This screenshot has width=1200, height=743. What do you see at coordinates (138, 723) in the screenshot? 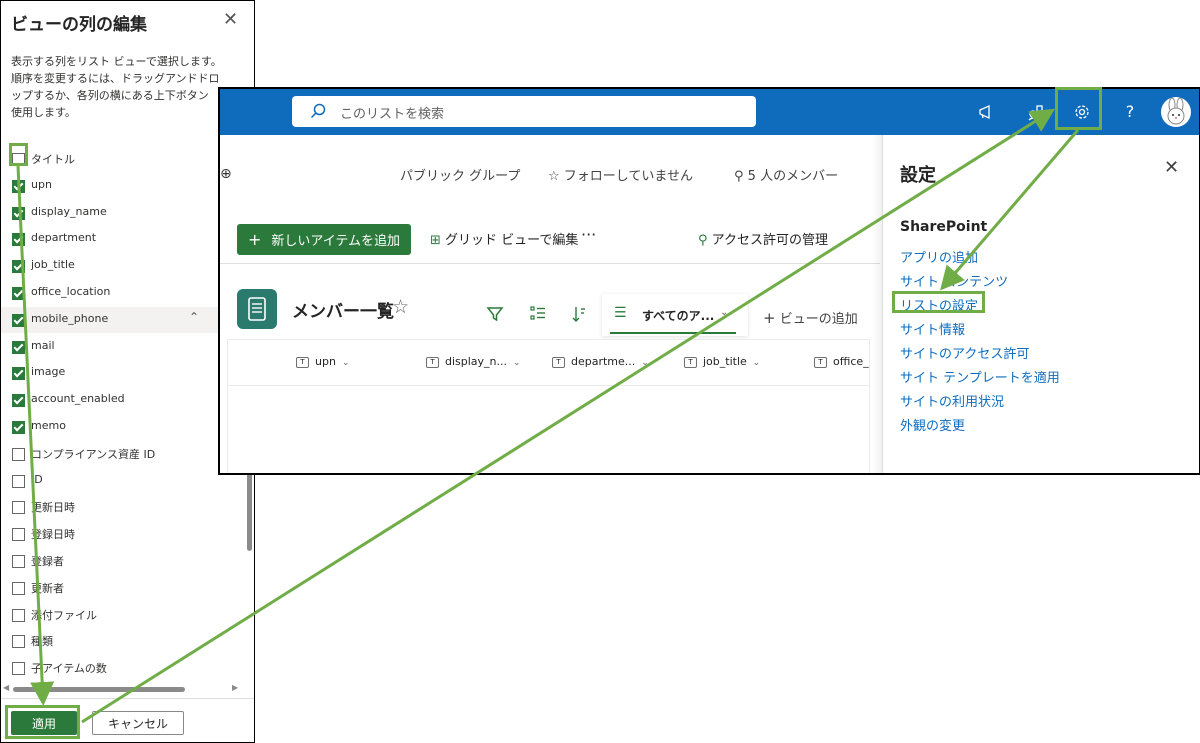
I see `cancel-button: キャンセル` at bounding box center [138, 723].